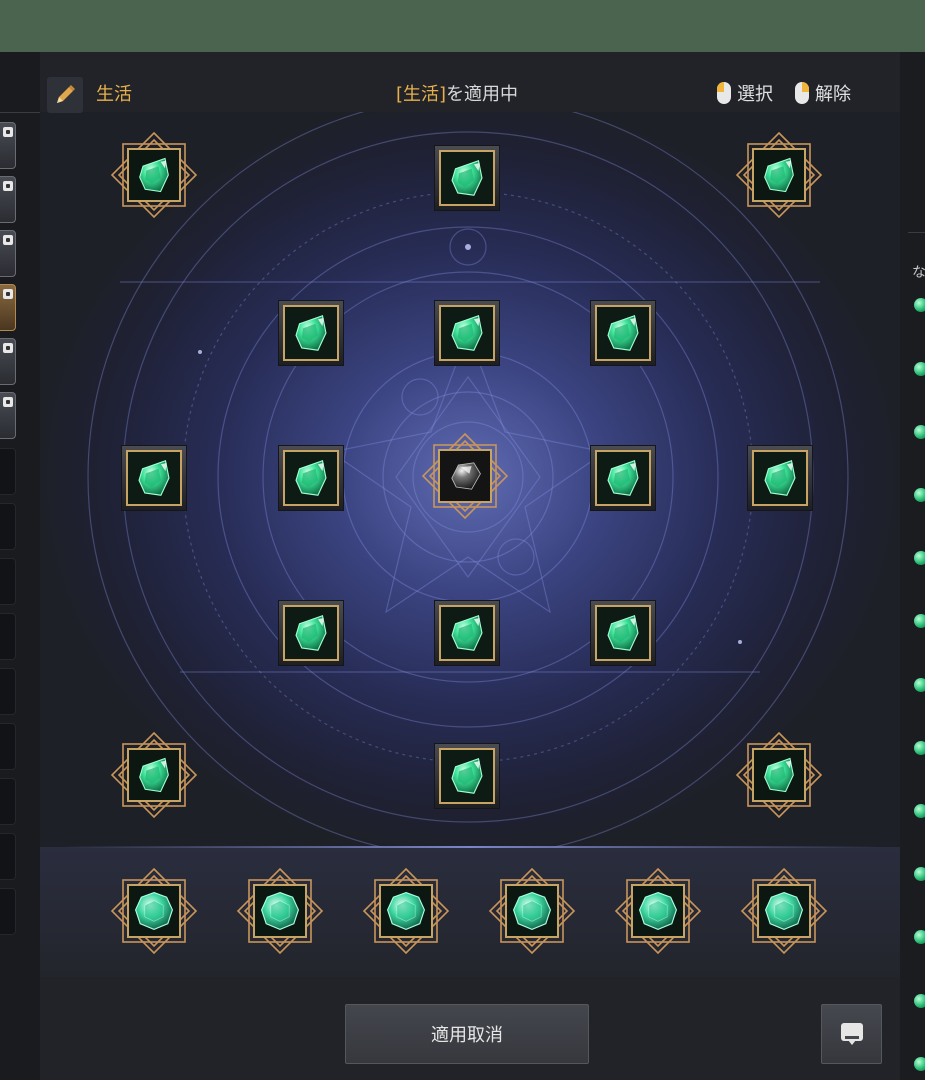  I want to click on mouse-left-click-icon, so click(724, 93).